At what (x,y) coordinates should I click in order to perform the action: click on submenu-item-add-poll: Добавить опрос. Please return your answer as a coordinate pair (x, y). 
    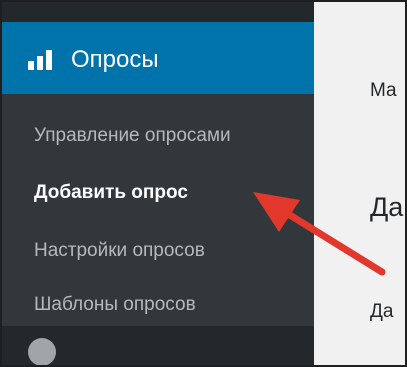
    Looking at the image, I should click on (111, 193).